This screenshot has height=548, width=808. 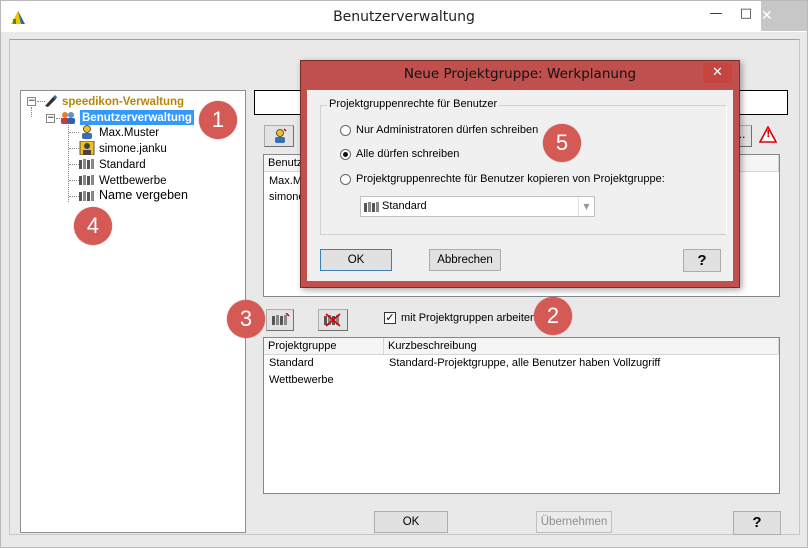 What do you see at coordinates (574, 522) in the screenshot?
I see `apply-button: Übernehmen` at bounding box center [574, 522].